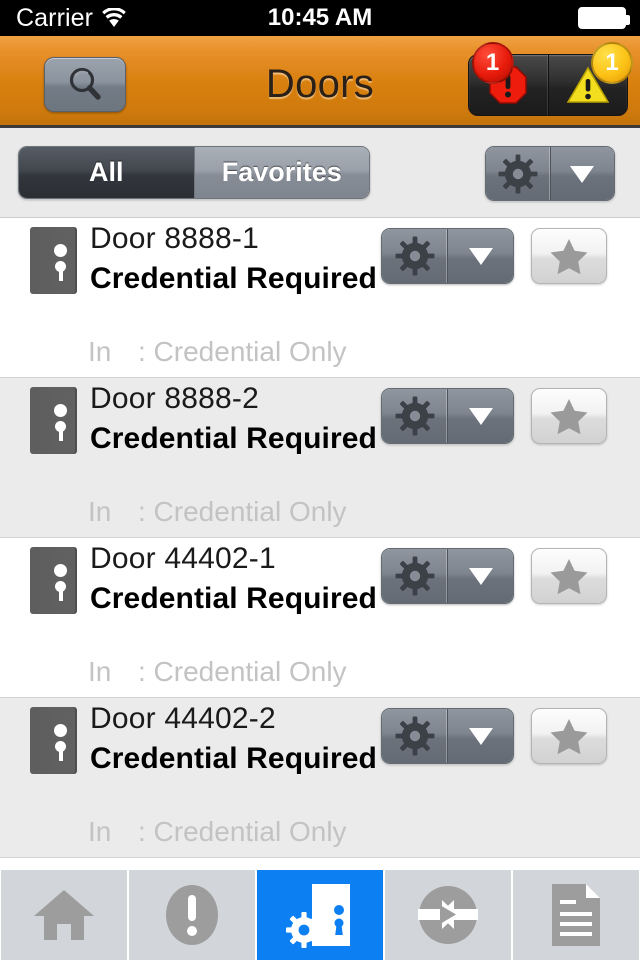  I want to click on transfer-arrows-icon, so click(448, 915).